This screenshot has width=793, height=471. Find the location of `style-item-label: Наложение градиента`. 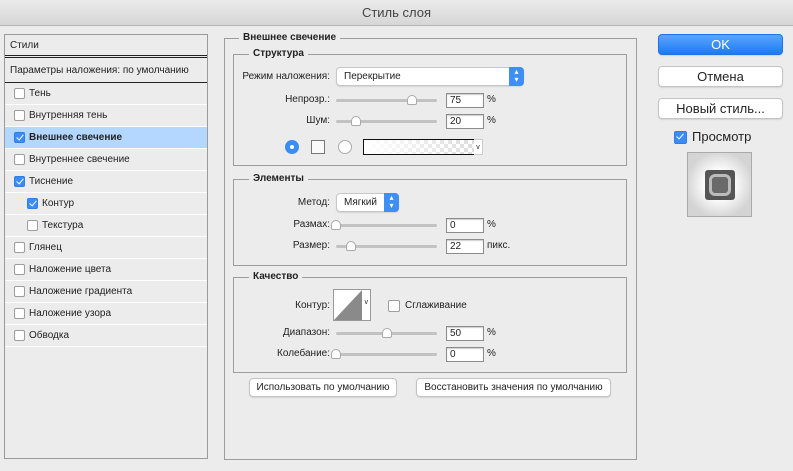

style-item-label: Наложение градиента is located at coordinates (81, 291).